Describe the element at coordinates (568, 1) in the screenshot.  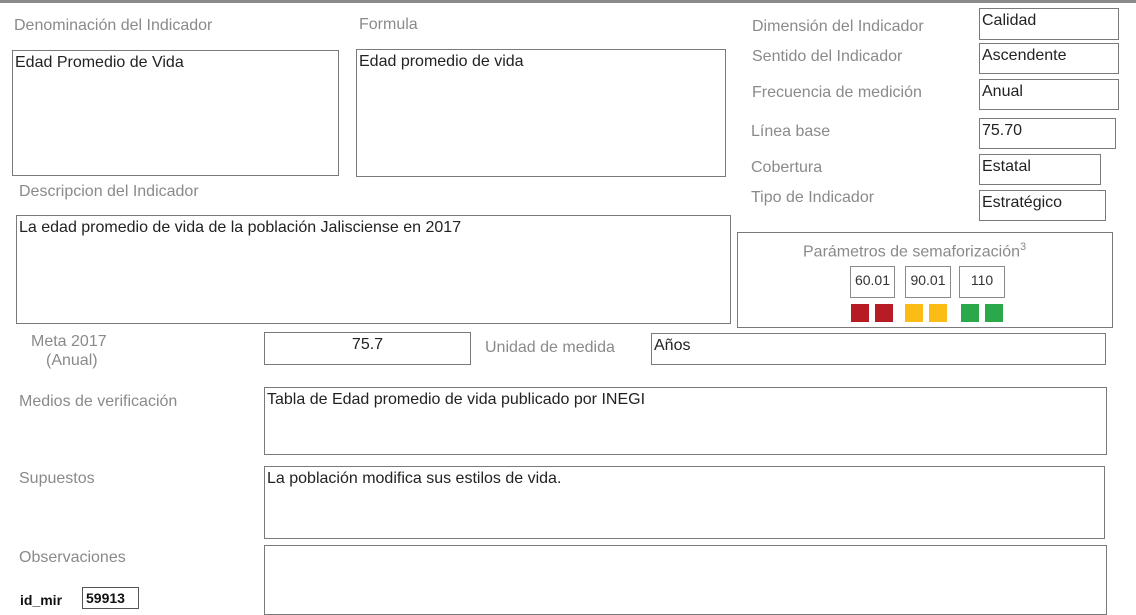
I see `top-border` at that location.